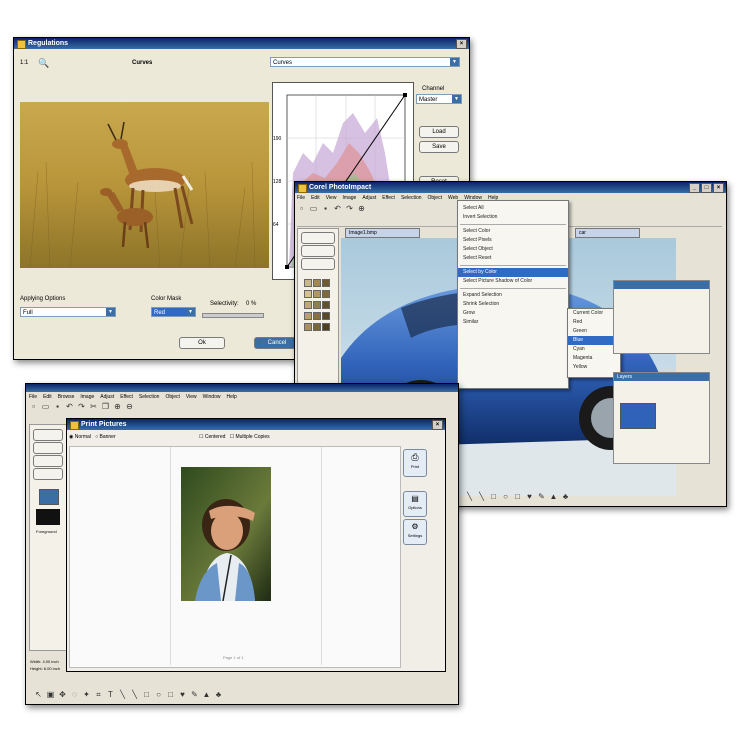  I want to click on info-panel-header, so click(661, 285).